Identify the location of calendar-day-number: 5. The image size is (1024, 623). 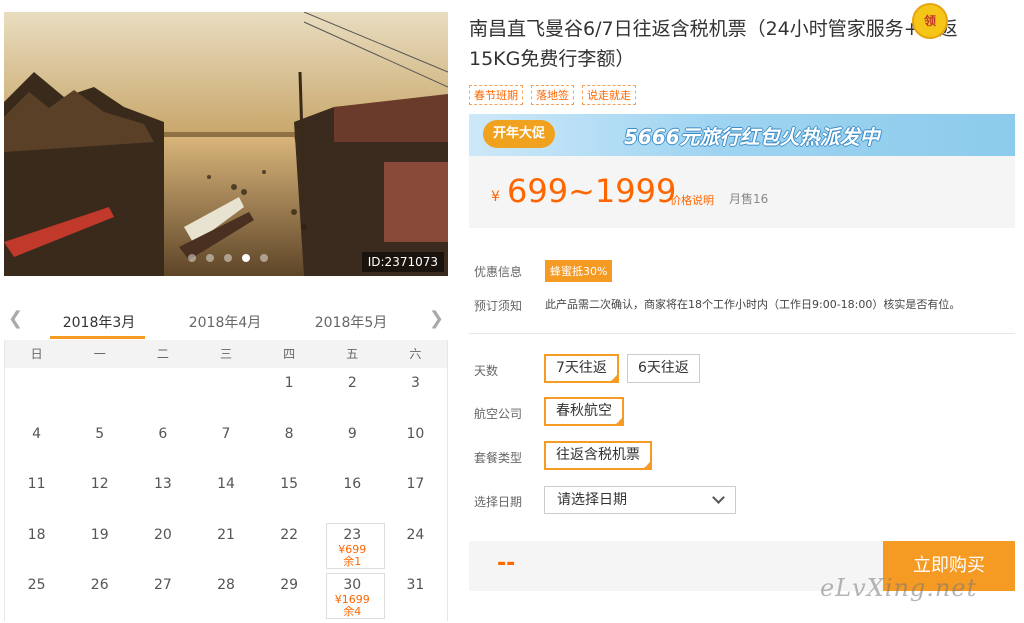
(100, 433).